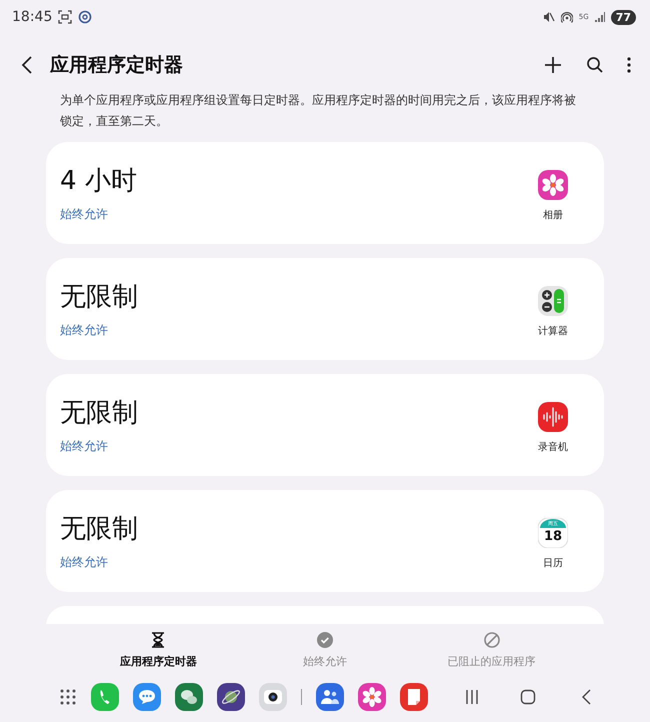 This screenshot has height=722, width=650. Describe the element at coordinates (330, 697) in the screenshot. I see `people-icon` at that location.